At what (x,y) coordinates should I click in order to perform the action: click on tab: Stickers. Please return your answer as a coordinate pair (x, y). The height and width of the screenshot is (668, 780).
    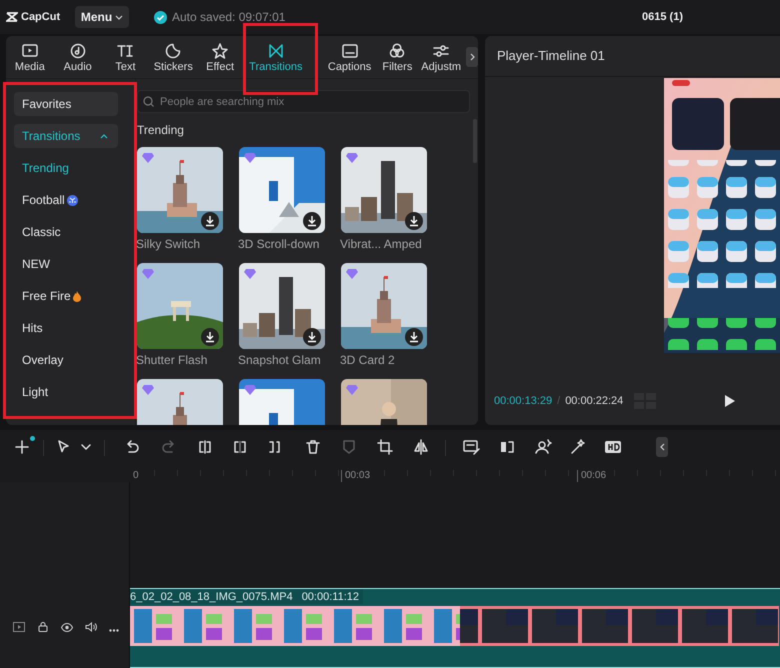
    Looking at the image, I should click on (173, 57).